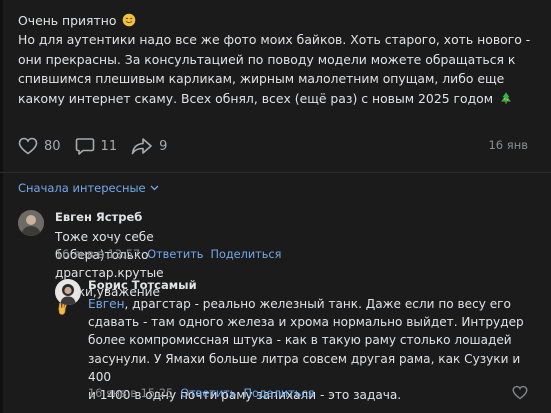 The width and height of the screenshot is (551, 413). What do you see at coordinates (508, 145) in the screenshot?
I see `post-date: 16 янв` at bounding box center [508, 145].